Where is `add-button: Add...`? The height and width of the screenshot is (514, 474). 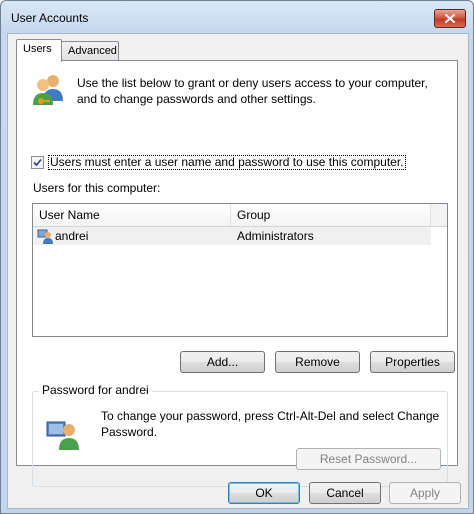 add-button: Add... is located at coordinates (222, 362).